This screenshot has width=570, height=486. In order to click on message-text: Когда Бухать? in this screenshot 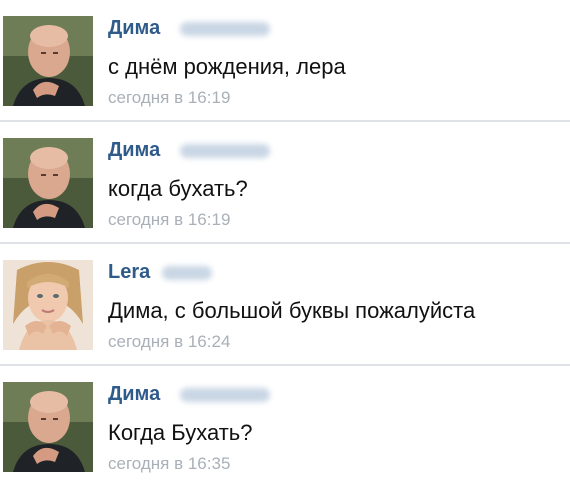, I will do `click(180, 432)`.